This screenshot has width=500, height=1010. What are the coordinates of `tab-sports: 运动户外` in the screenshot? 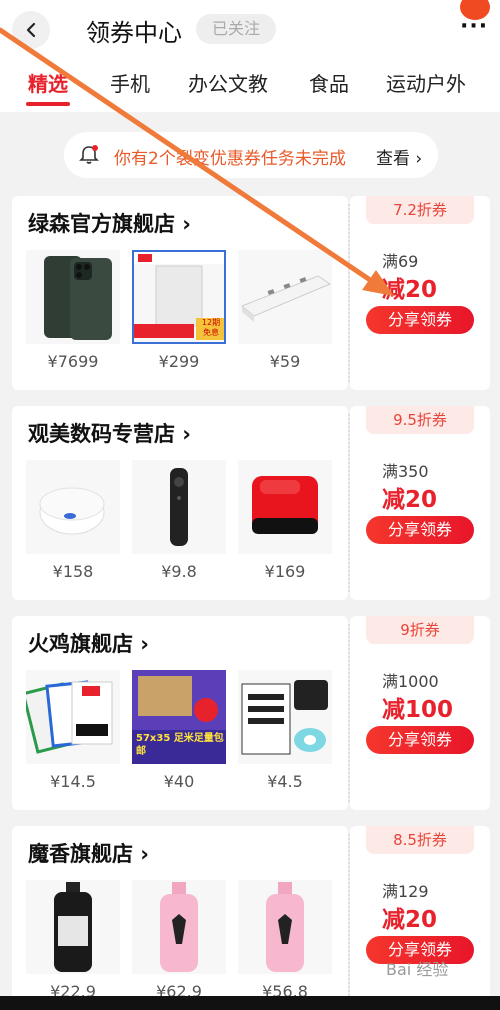 It's located at (426, 82).